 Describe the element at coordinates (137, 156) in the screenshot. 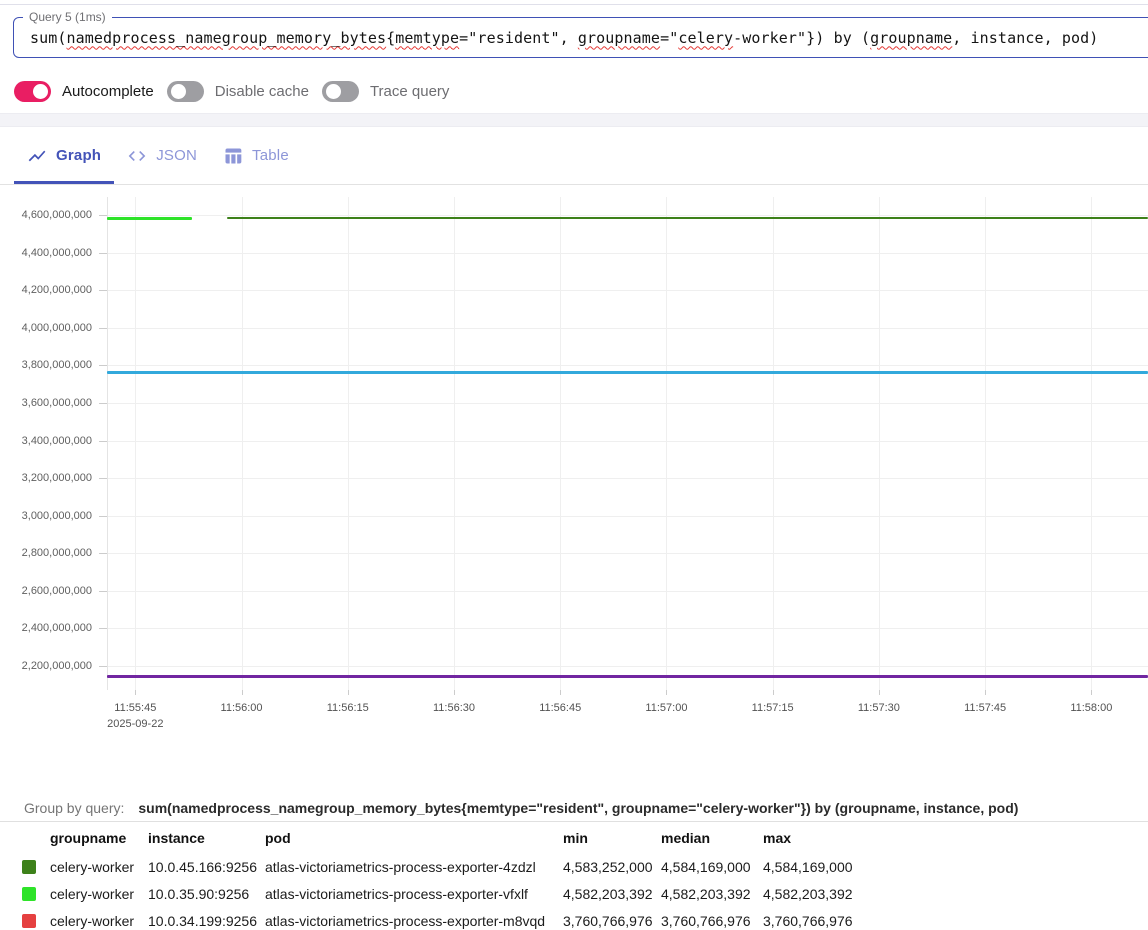

I see `code-icon` at that location.